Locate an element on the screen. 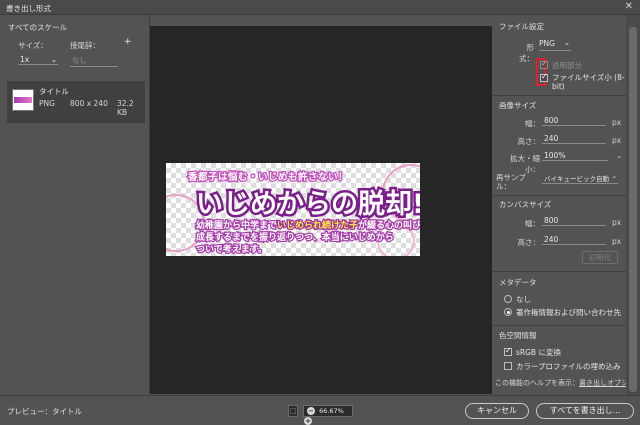 The image size is (640, 425). scale-value: 1x is located at coordinates (25, 59).